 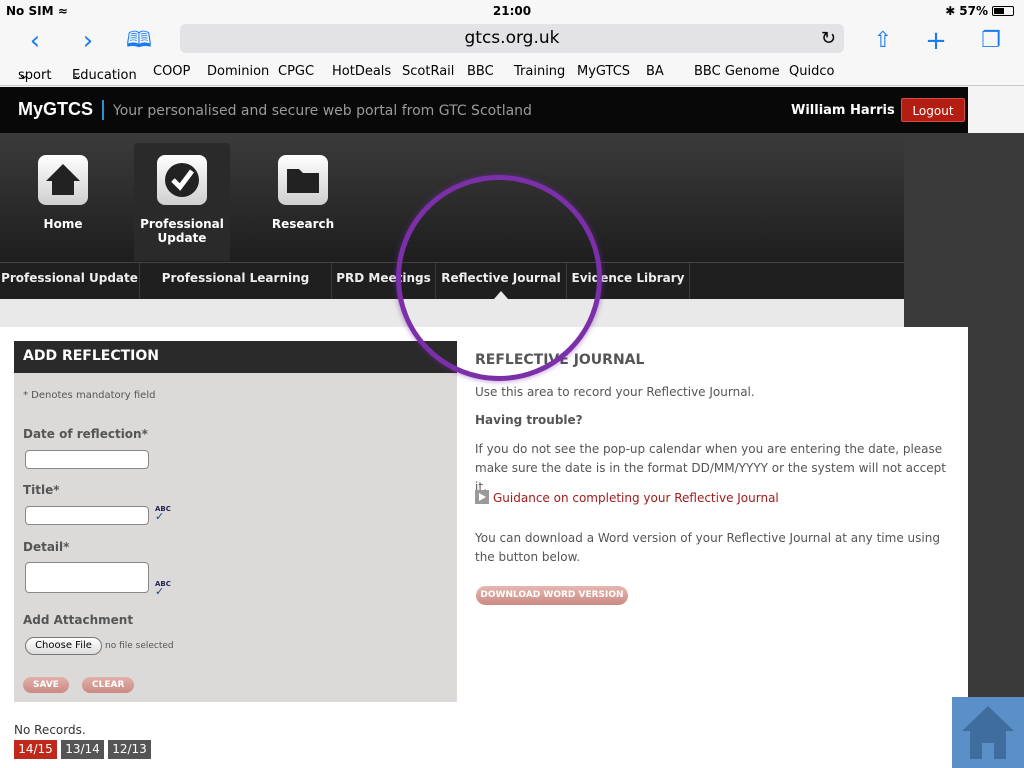 What do you see at coordinates (55, 109) in the screenshot?
I see `site-logo: MyGTCS` at bounding box center [55, 109].